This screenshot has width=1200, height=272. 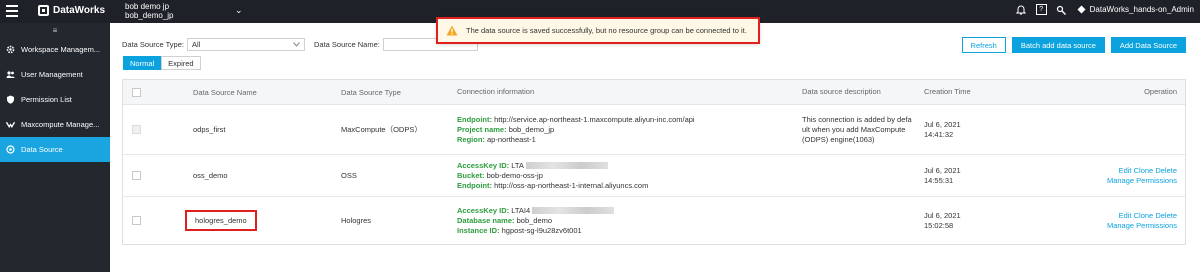 I want to click on sidebar-item-user-management: User Management, so click(x=55, y=74).